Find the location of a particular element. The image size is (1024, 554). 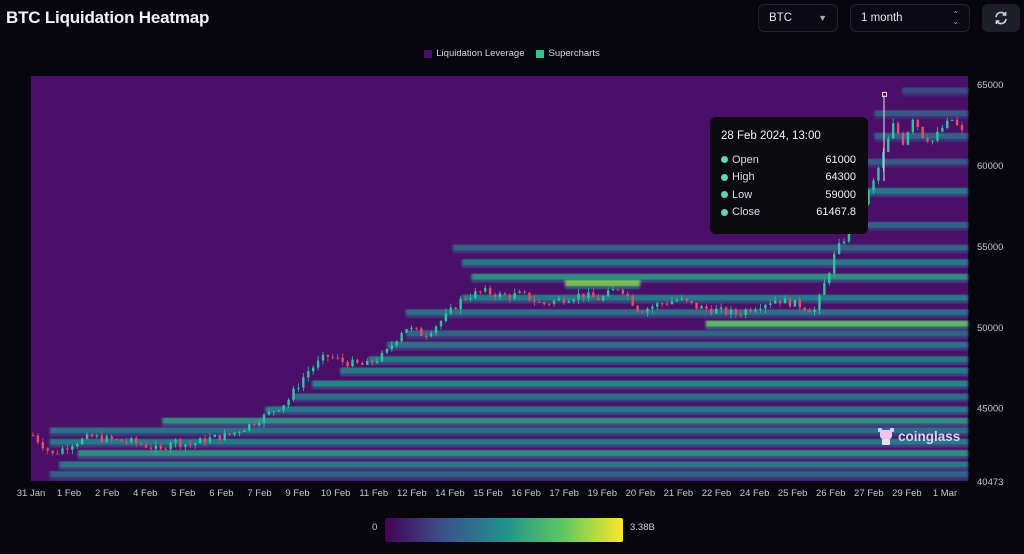

x-tick-label: 27 Feb is located at coordinates (869, 493).